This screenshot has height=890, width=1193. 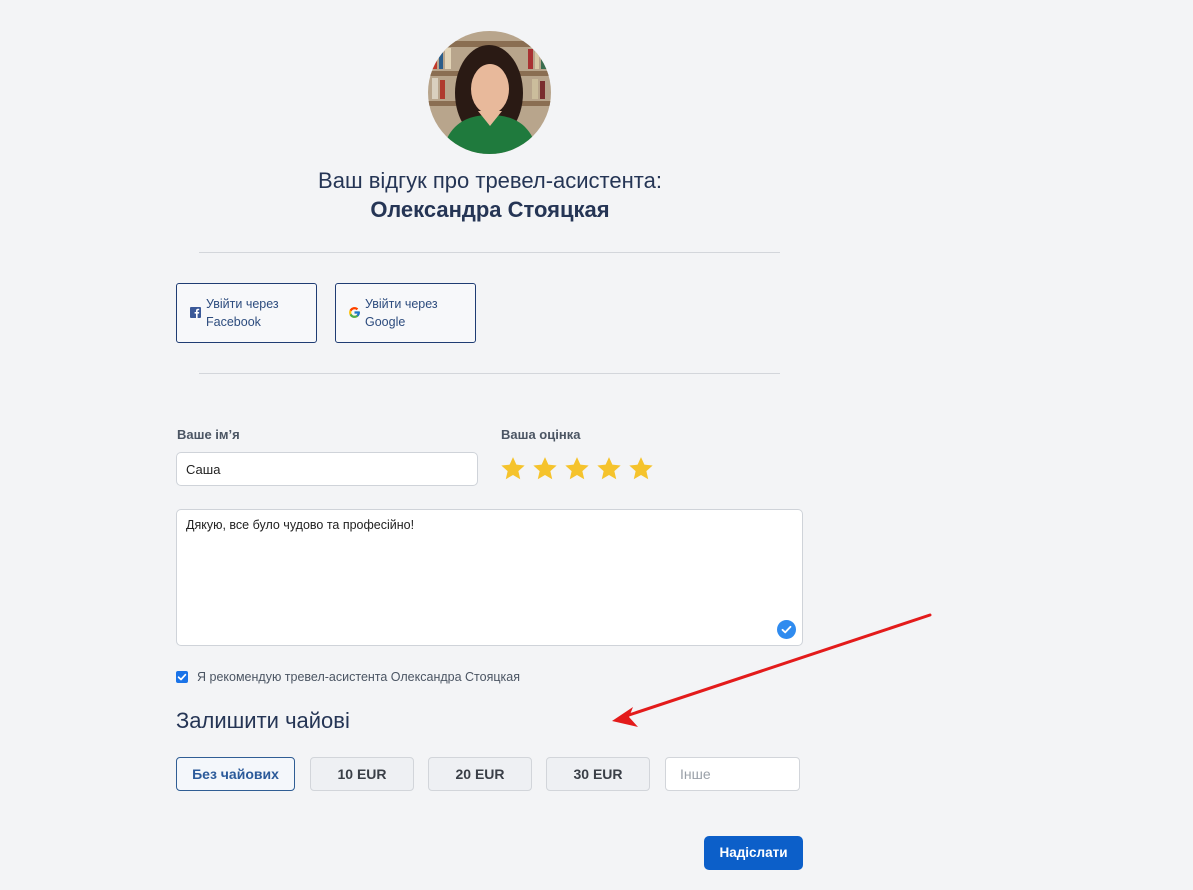 I want to click on rating-stars, so click(x=579, y=469).